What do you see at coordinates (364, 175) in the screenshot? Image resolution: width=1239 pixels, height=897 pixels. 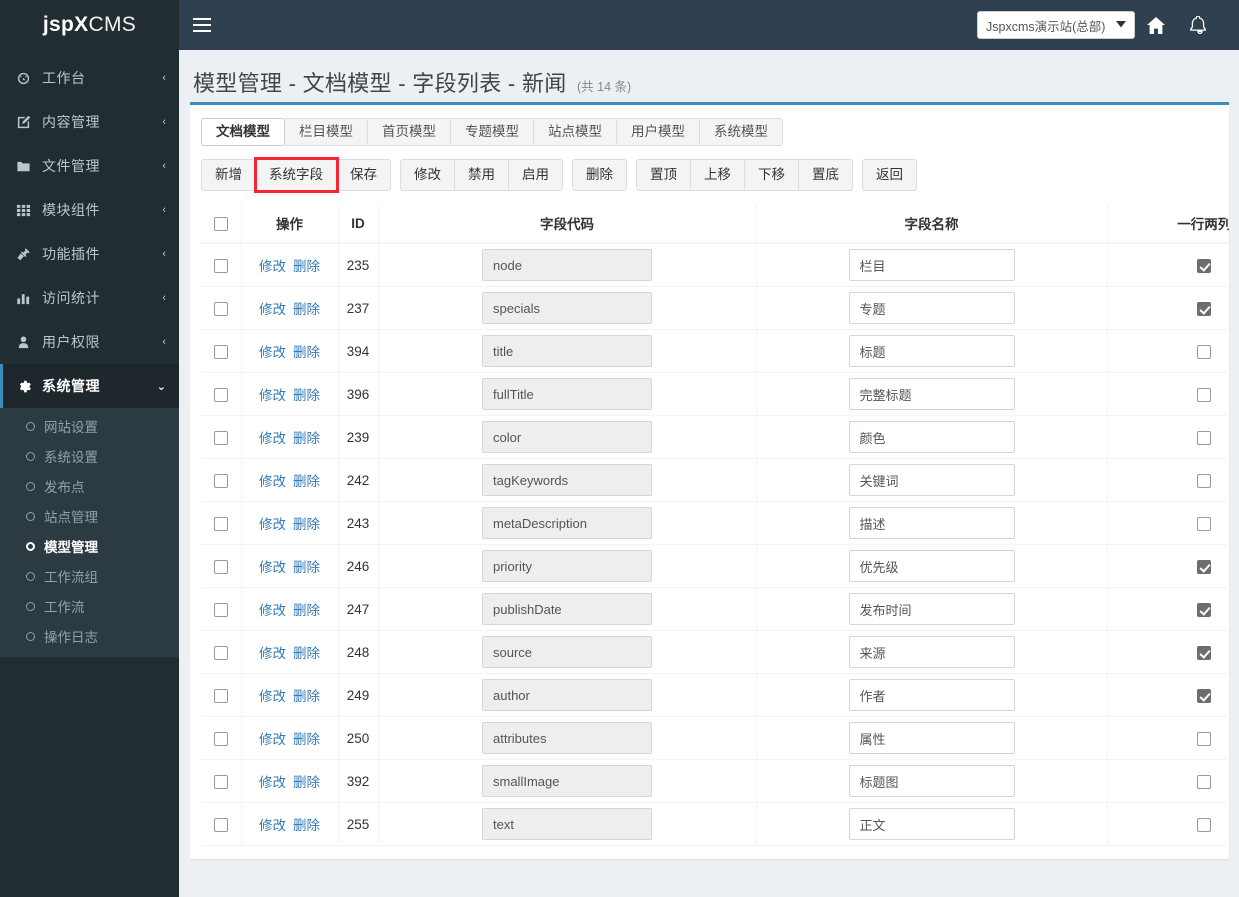 I see `save-button: 保存` at bounding box center [364, 175].